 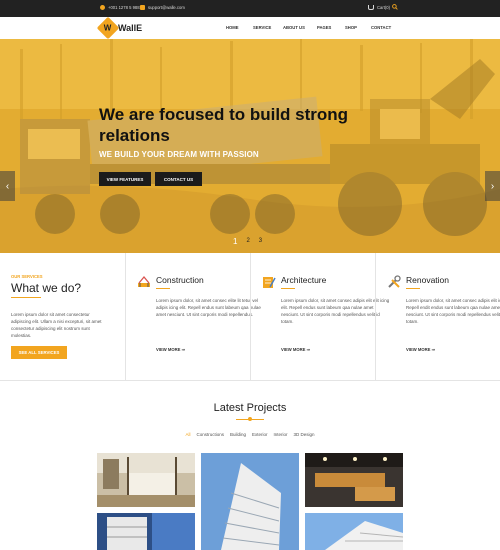 I want to click on cart-icon, so click(x=371, y=7).